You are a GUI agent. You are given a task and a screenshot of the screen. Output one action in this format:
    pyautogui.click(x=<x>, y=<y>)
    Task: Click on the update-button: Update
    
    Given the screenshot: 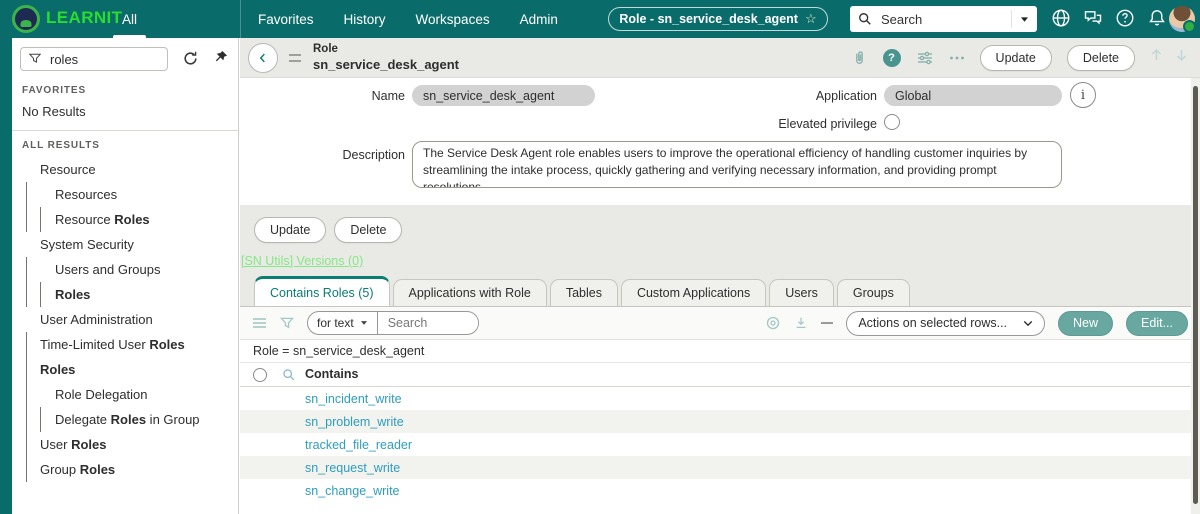 What is the action you would take?
    pyautogui.click(x=1015, y=57)
    